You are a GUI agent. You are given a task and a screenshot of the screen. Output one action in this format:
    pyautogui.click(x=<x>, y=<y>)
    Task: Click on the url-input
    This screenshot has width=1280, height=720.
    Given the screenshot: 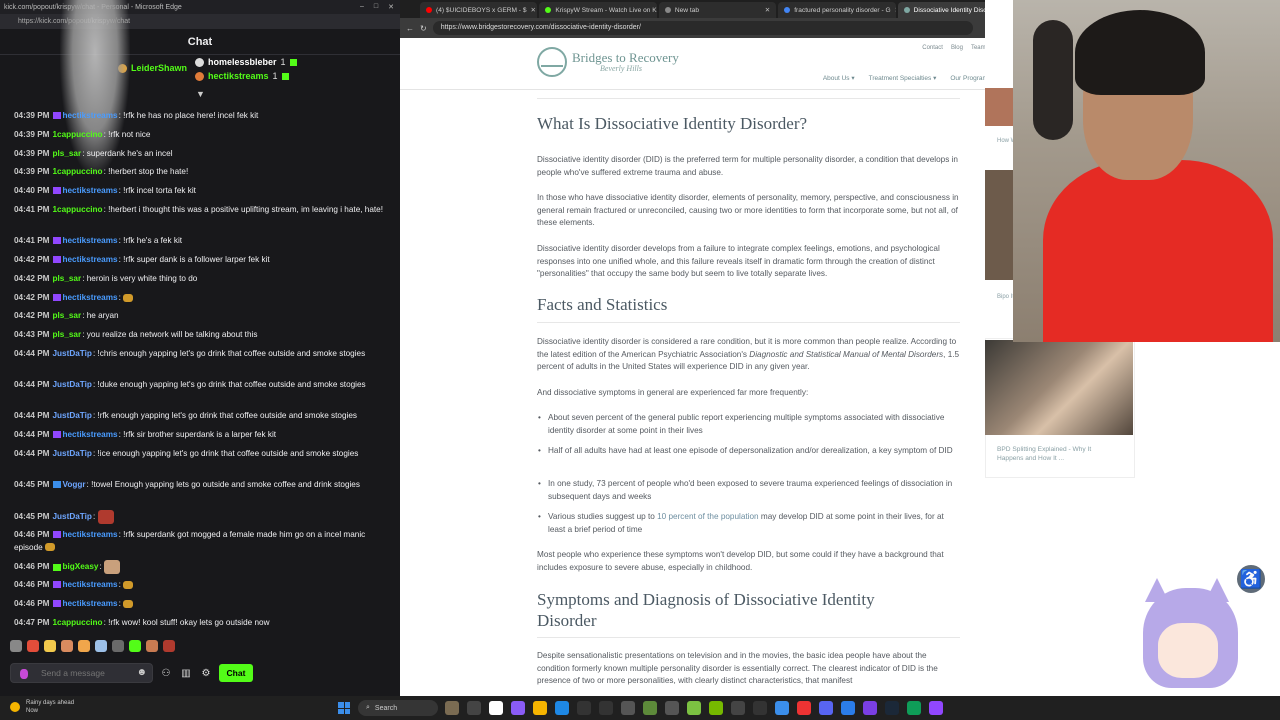 What is the action you would take?
    pyautogui.click(x=702, y=28)
    